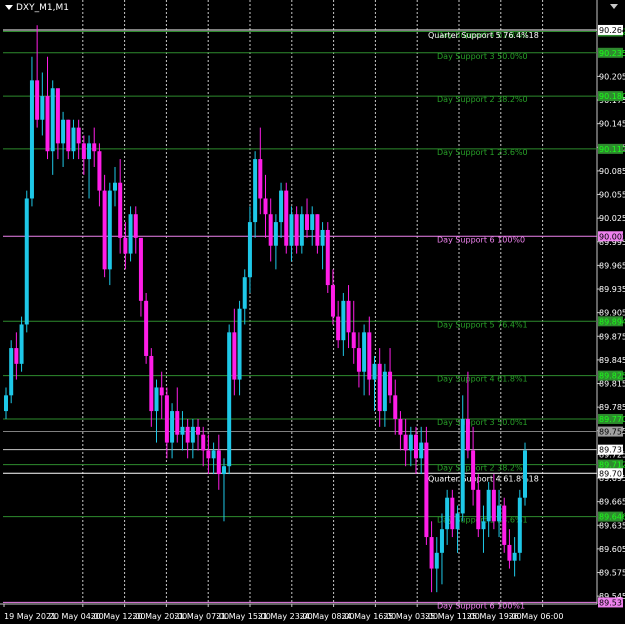  I want to click on price-tag-text: 90.235, so click(612, 53).